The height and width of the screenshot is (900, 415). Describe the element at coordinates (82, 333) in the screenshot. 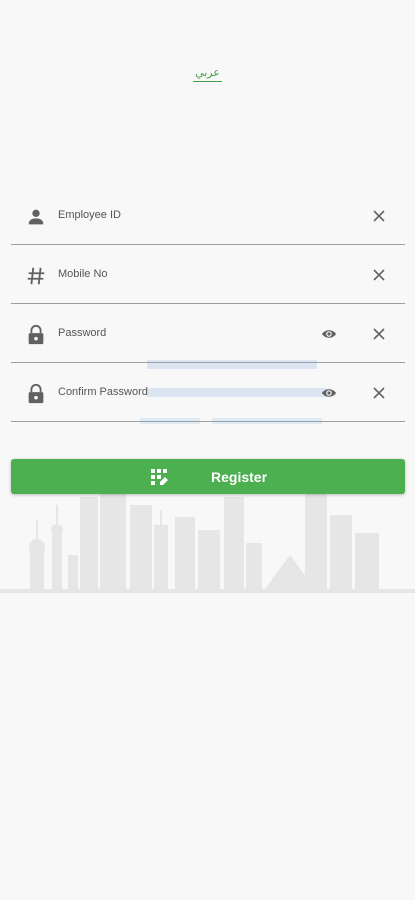

I see `password-label: Password` at that location.